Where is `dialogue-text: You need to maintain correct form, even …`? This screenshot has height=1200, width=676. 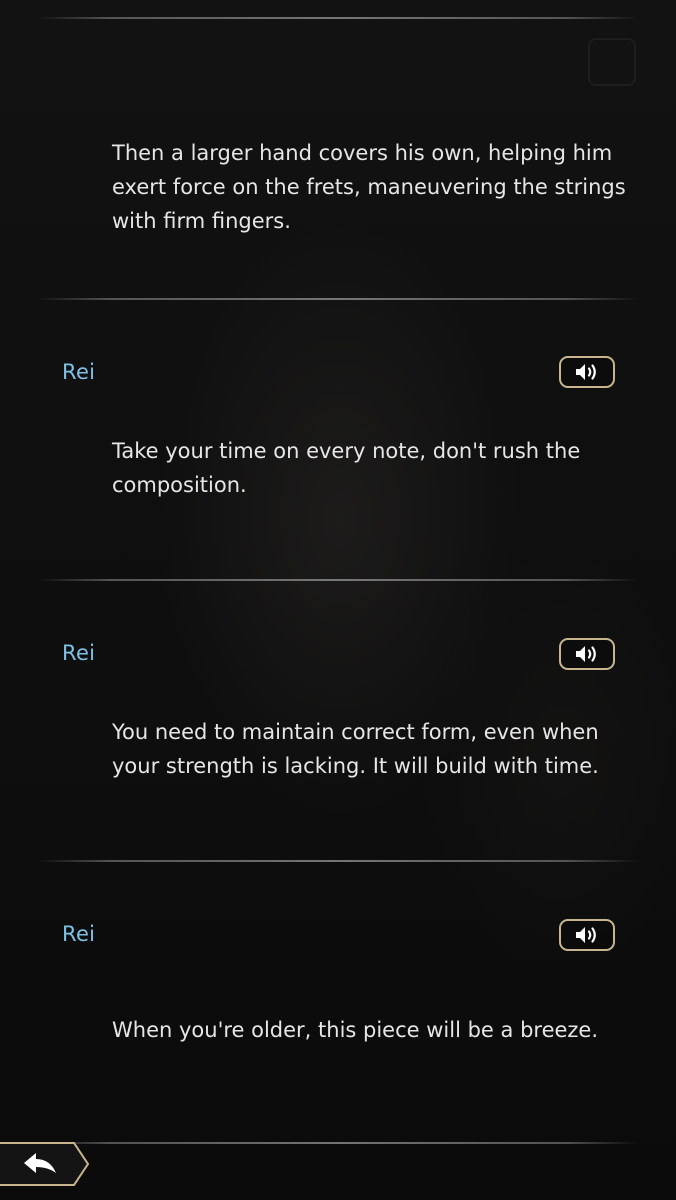 dialogue-text: You need to maintain correct form, even … is located at coordinates (355, 749).